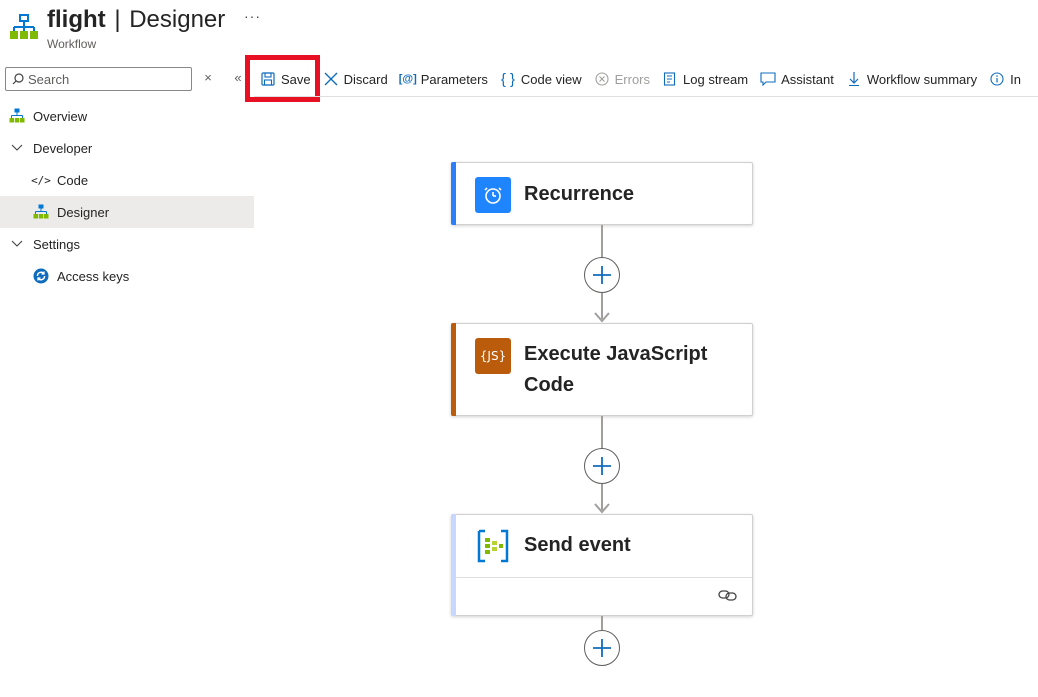 This screenshot has width=1038, height=697. What do you see at coordinates (127, 148) in the screenshot?
I see `sidebar-group-developer: Developer` at bounding box center [127, 148].